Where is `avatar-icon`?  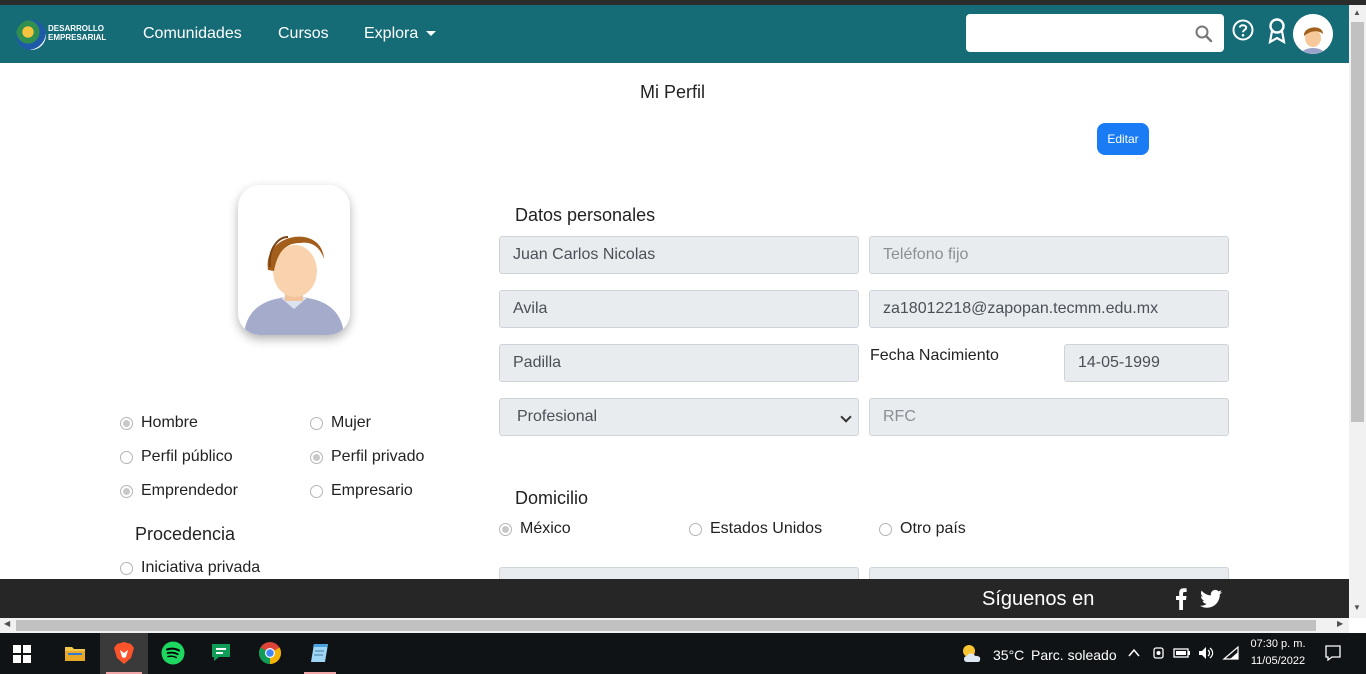
avatar-icon is located at coordinates (1313, 34).